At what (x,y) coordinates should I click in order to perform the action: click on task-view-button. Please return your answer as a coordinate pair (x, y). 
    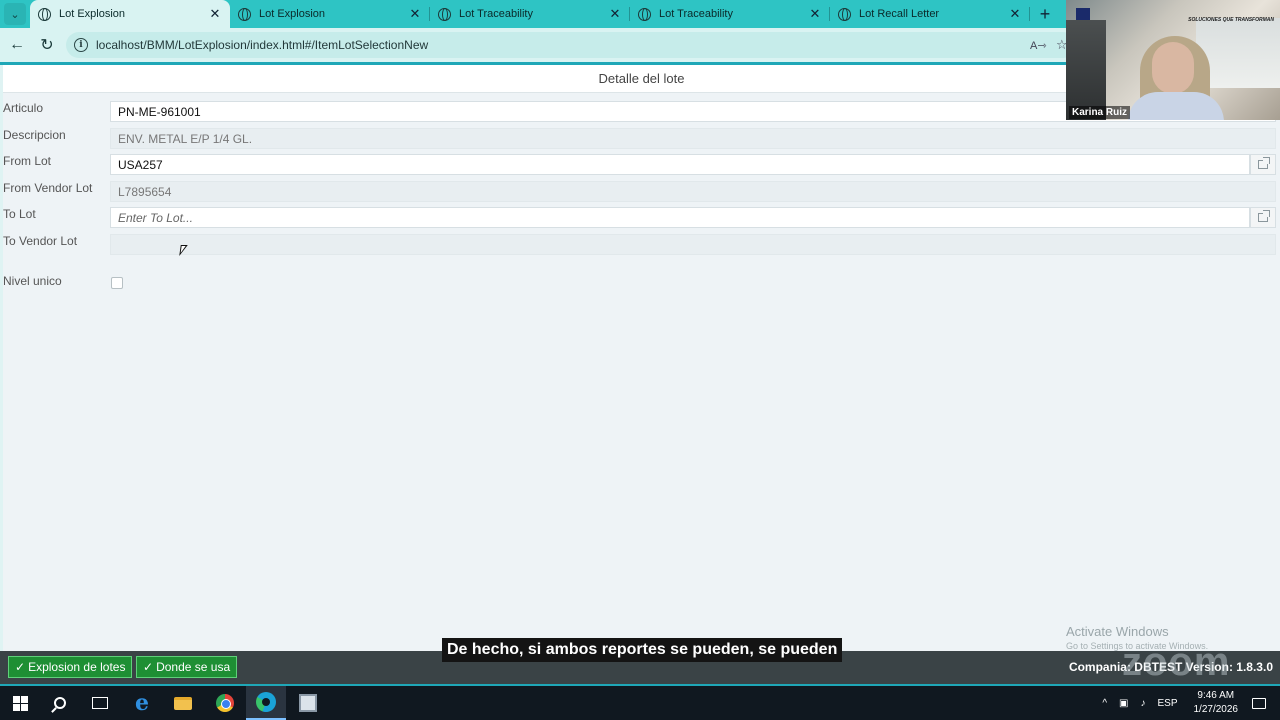
    Looking at the image, I should click on (100, 703).